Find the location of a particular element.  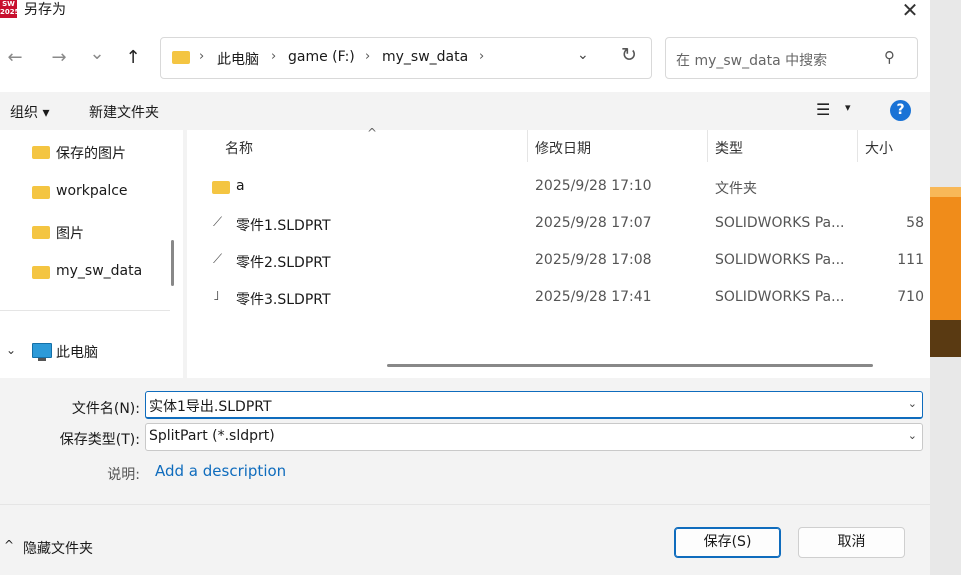

file-type: 文件夹 is located at coordinates (736, 189).